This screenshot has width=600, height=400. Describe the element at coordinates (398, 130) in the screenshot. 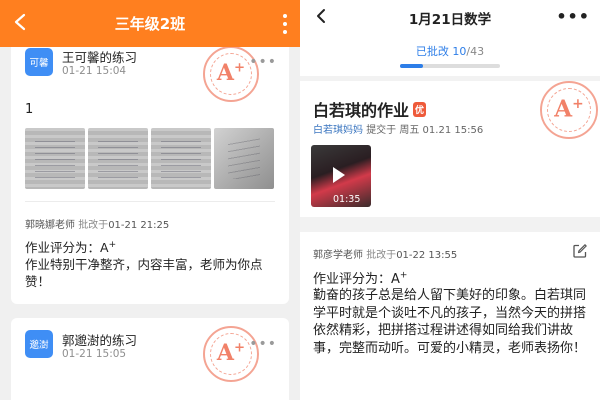

I see `submission-meta: 白若琪妈妈 提交于 周五 01.21 15:56` at that location.